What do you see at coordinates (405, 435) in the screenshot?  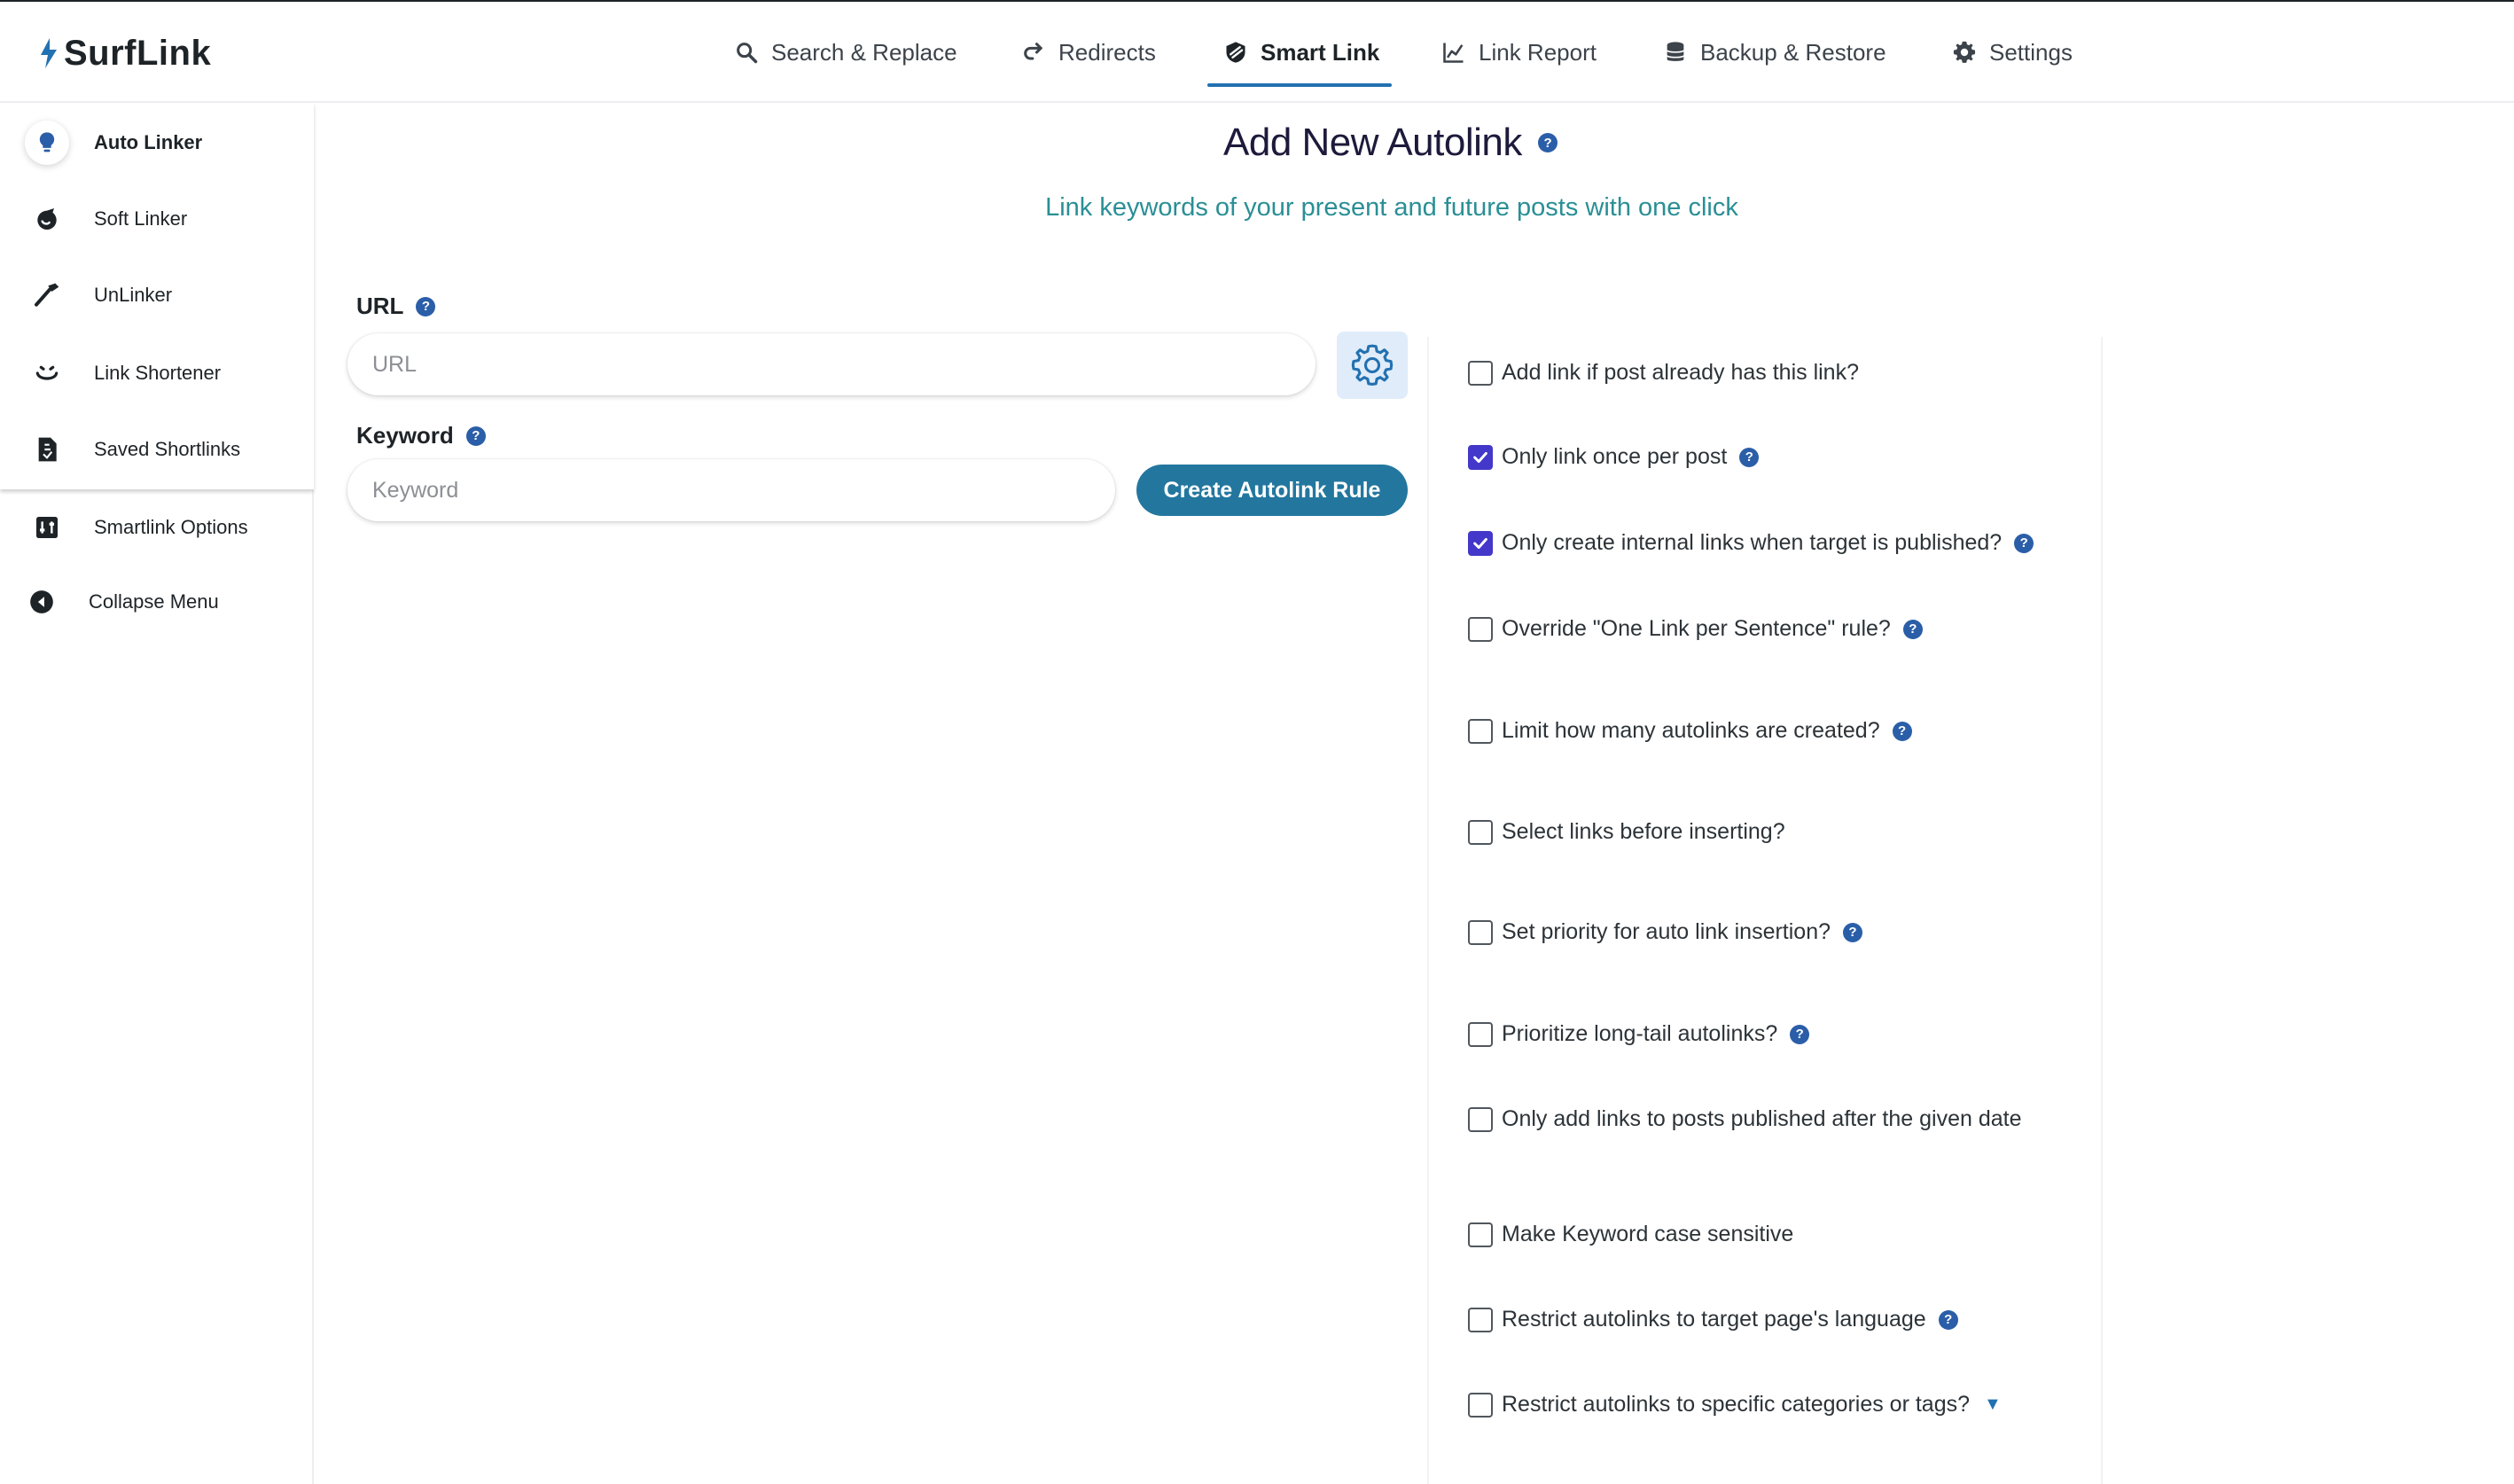 I see `keyword-label-text: Keyword` at bounding box center [405, 435].